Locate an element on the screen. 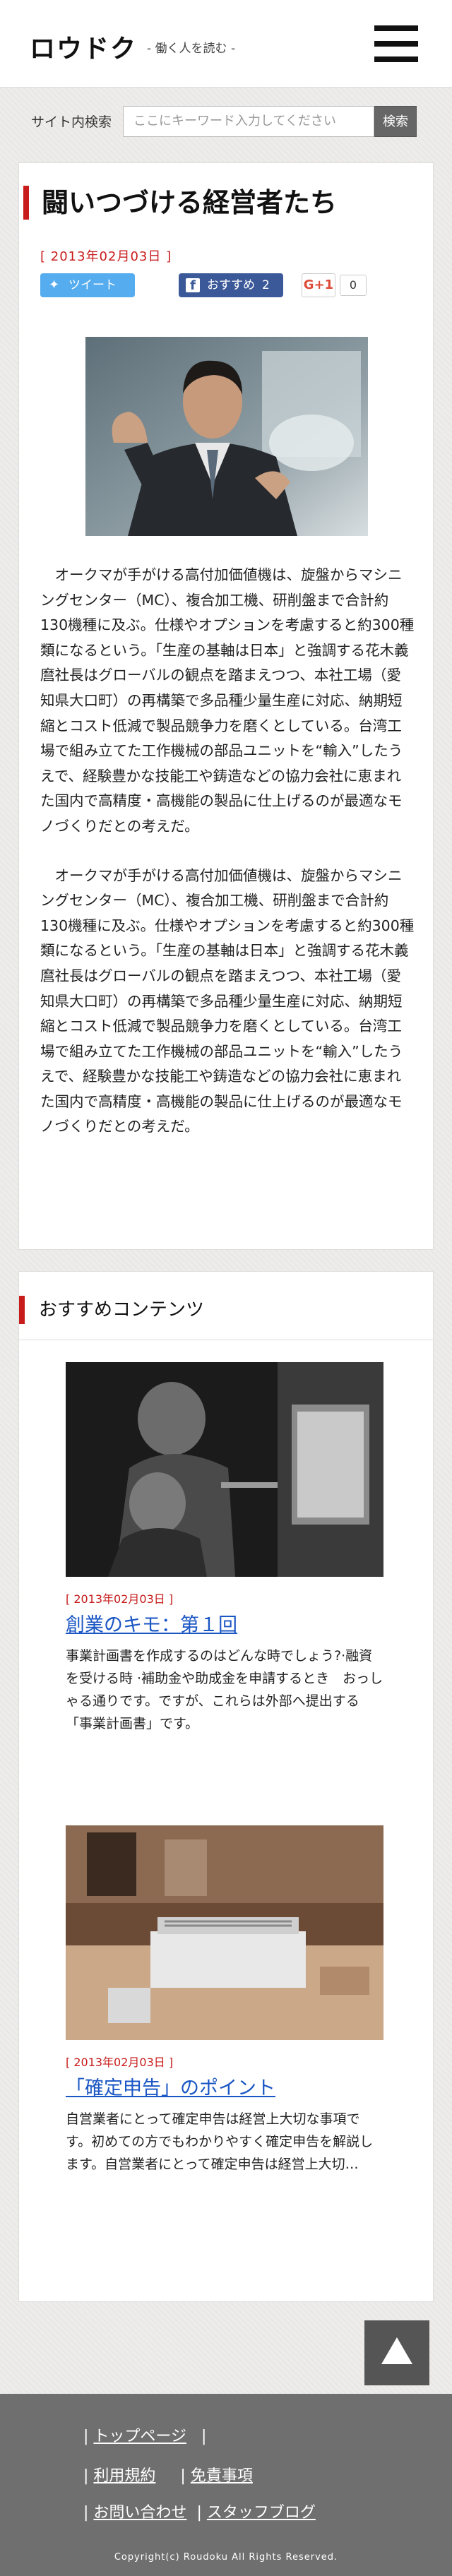 The width and height of the screenshot is (452, 2576). site-search: サイト内検索 ここにキーワード入力してください 検索 is located at coordinates (226, 121).